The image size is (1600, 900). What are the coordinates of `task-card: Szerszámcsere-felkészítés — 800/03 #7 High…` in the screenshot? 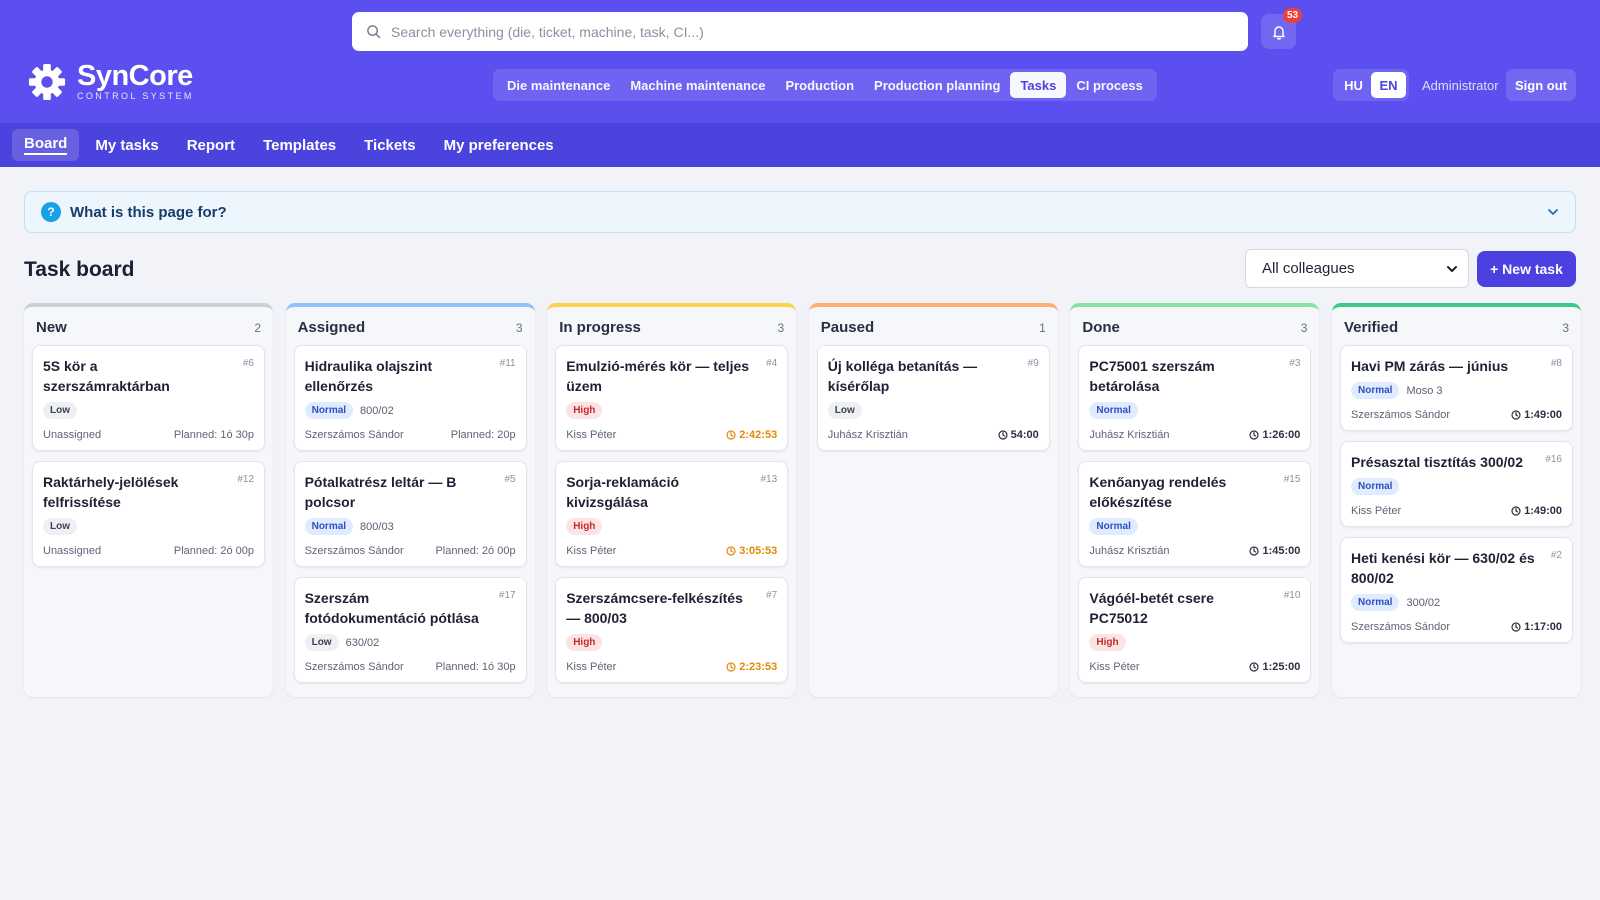 It's located at (672, 630).